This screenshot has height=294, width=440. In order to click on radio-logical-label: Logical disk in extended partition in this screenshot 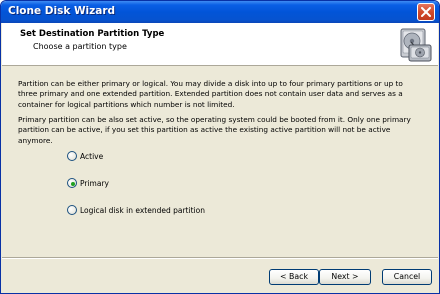, I will do `click(142, 210)`.